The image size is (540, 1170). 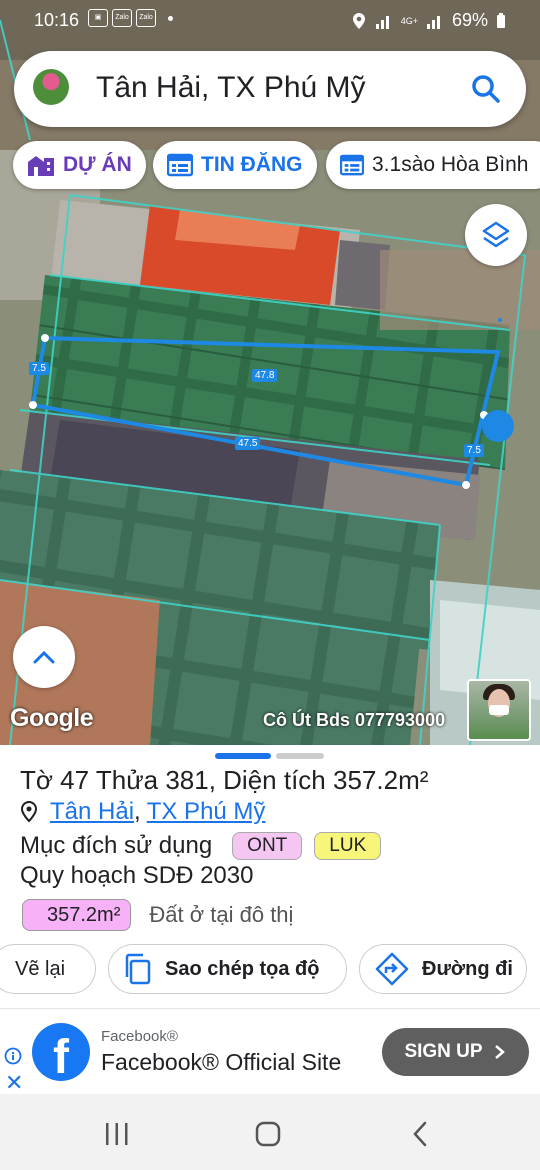 What do you see at coordinates (270, 20) in the screenshot?
I see `status-bar: 10:16 ▣ Zalo Zalo 4G+ 69%` at bounding box center [270, 20].